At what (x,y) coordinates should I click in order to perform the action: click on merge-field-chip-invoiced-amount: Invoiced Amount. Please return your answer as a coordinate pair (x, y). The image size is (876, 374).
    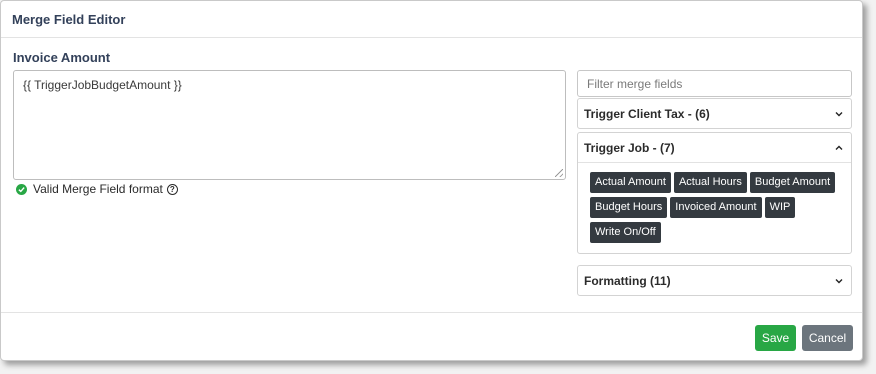
    Looking at the image, I should click on (716, 207).